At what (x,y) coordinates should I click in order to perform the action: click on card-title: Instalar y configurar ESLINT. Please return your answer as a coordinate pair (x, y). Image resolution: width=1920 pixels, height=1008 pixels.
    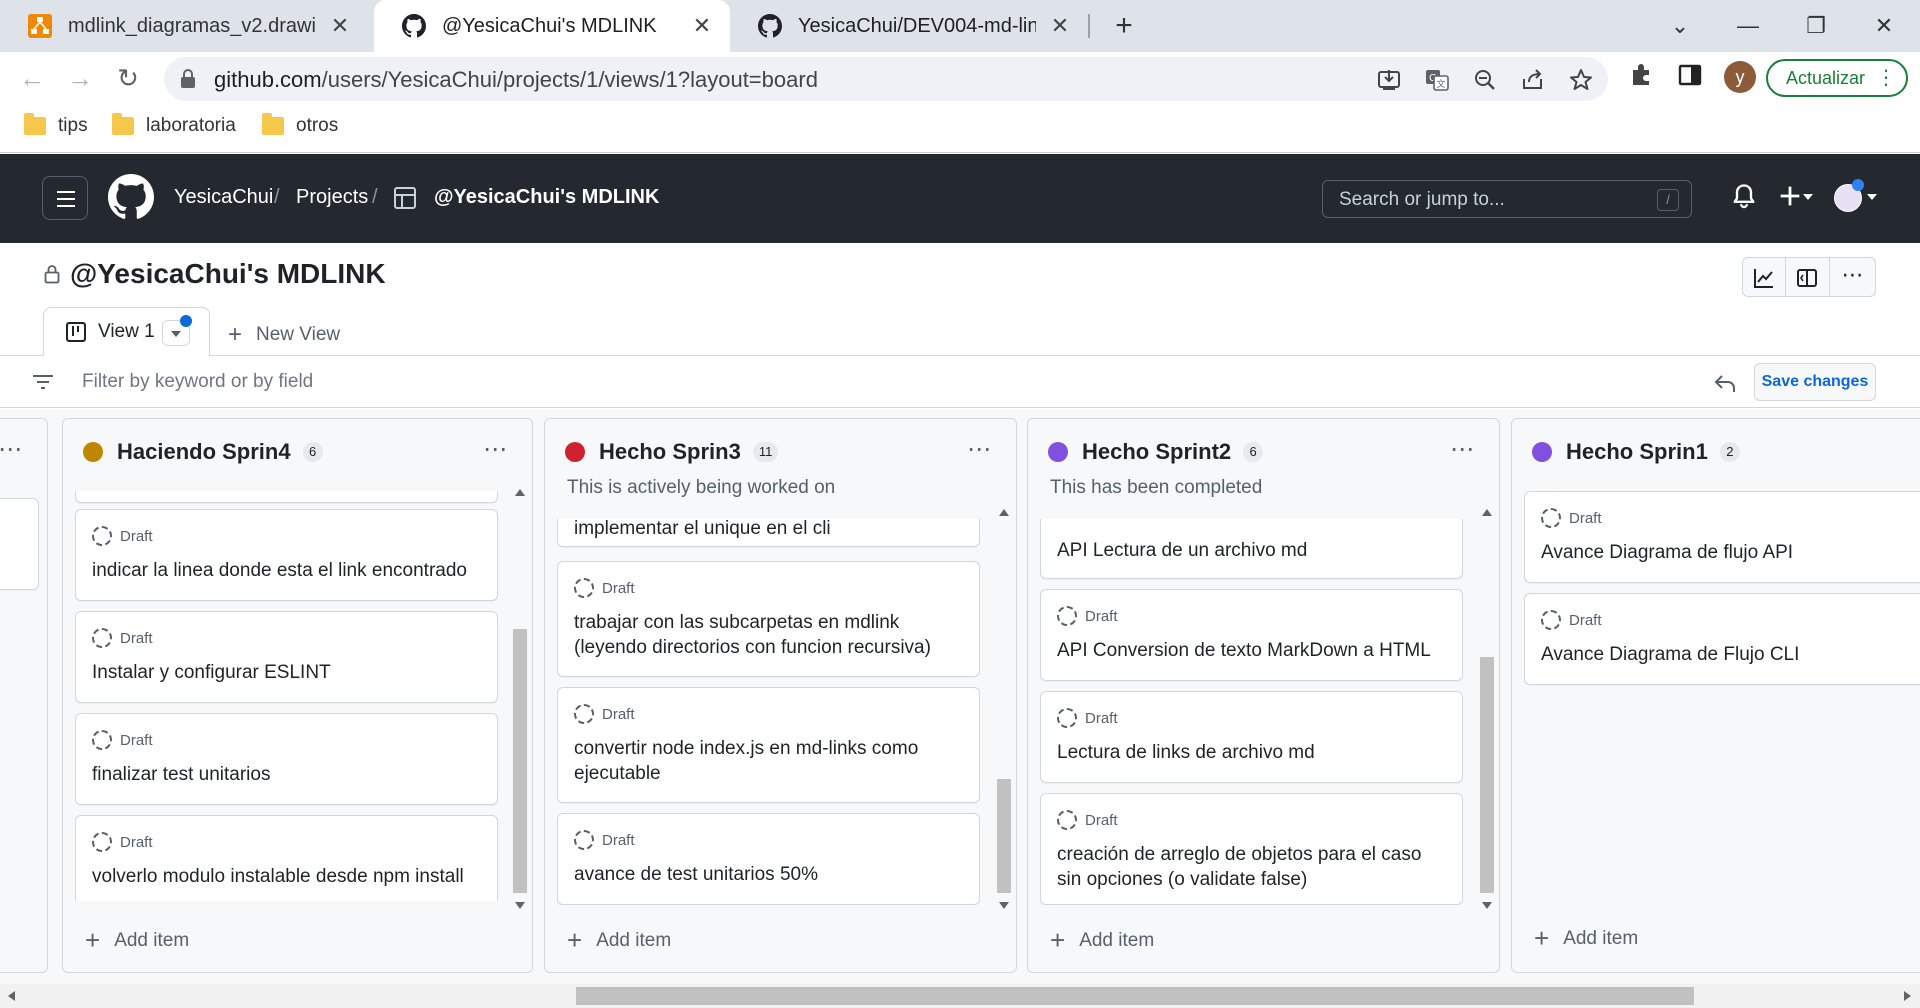
    Looking at the image, I should click on (286, 672).